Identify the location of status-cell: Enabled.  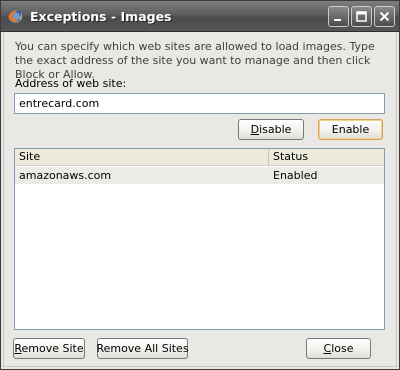
(295, 175).